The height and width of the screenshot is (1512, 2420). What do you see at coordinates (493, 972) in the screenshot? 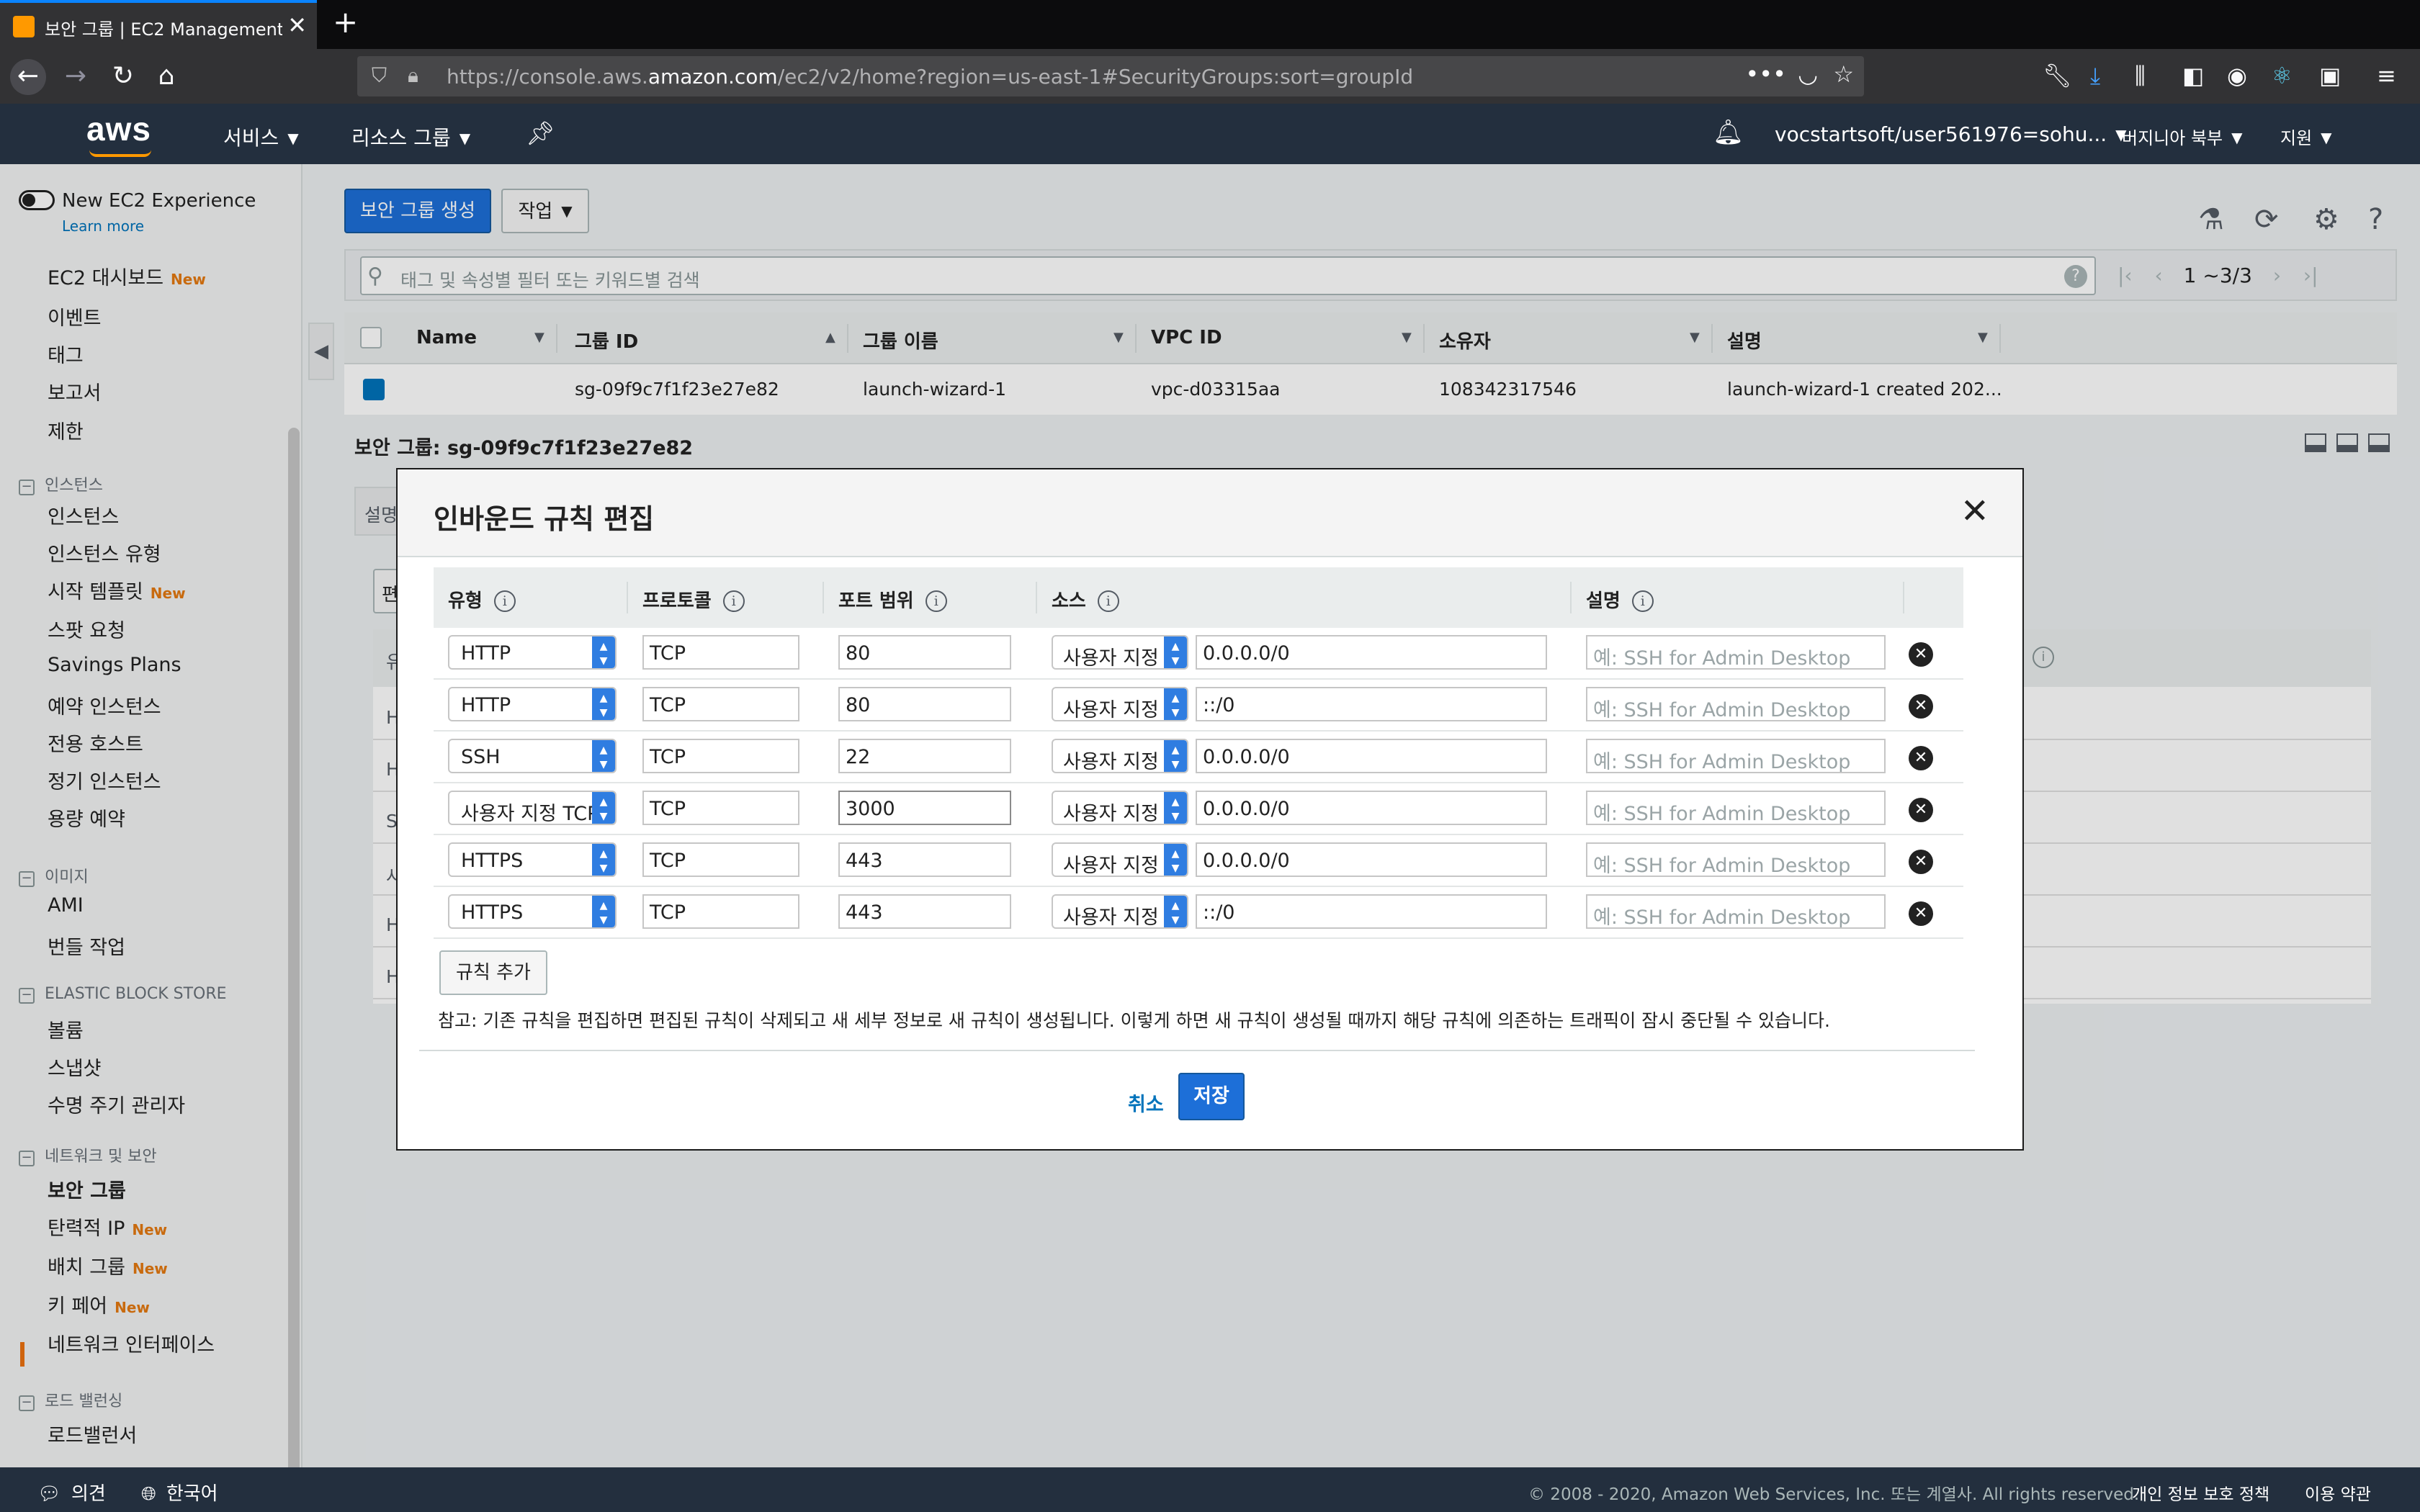
I see `add-rule-button: 규칙 추가` at bounding box center [493, 972].